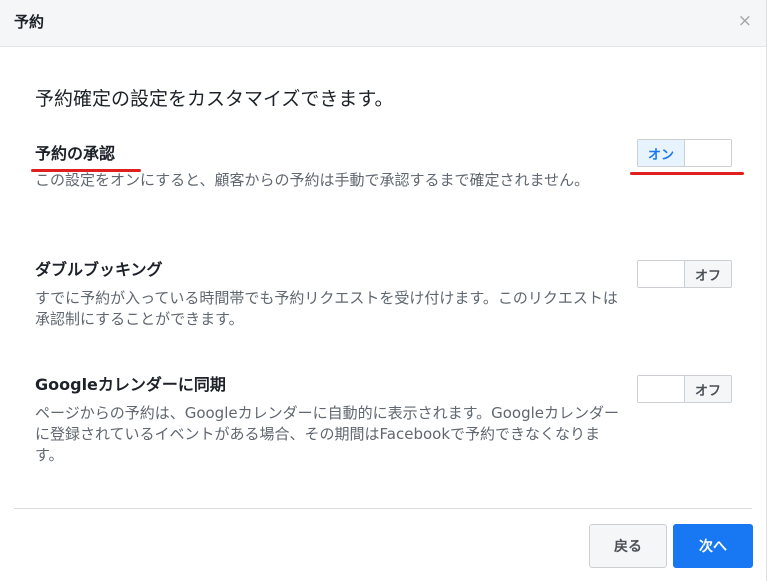  Describe the element at coordinates (661, 153) in the screenshot. I see `toggle-on: オン` at that location.